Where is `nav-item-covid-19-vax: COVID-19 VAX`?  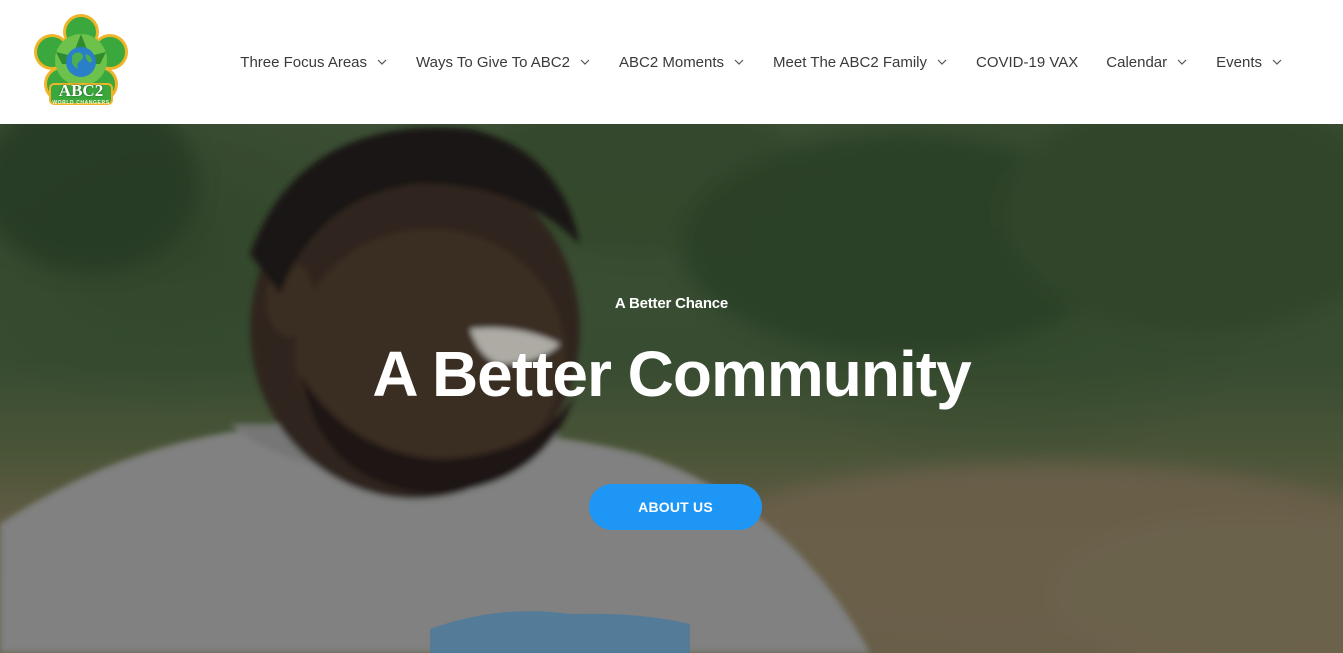 nav-item-covid-19-vax: COVID-19 VAX is located at coordinates (1027, 62).